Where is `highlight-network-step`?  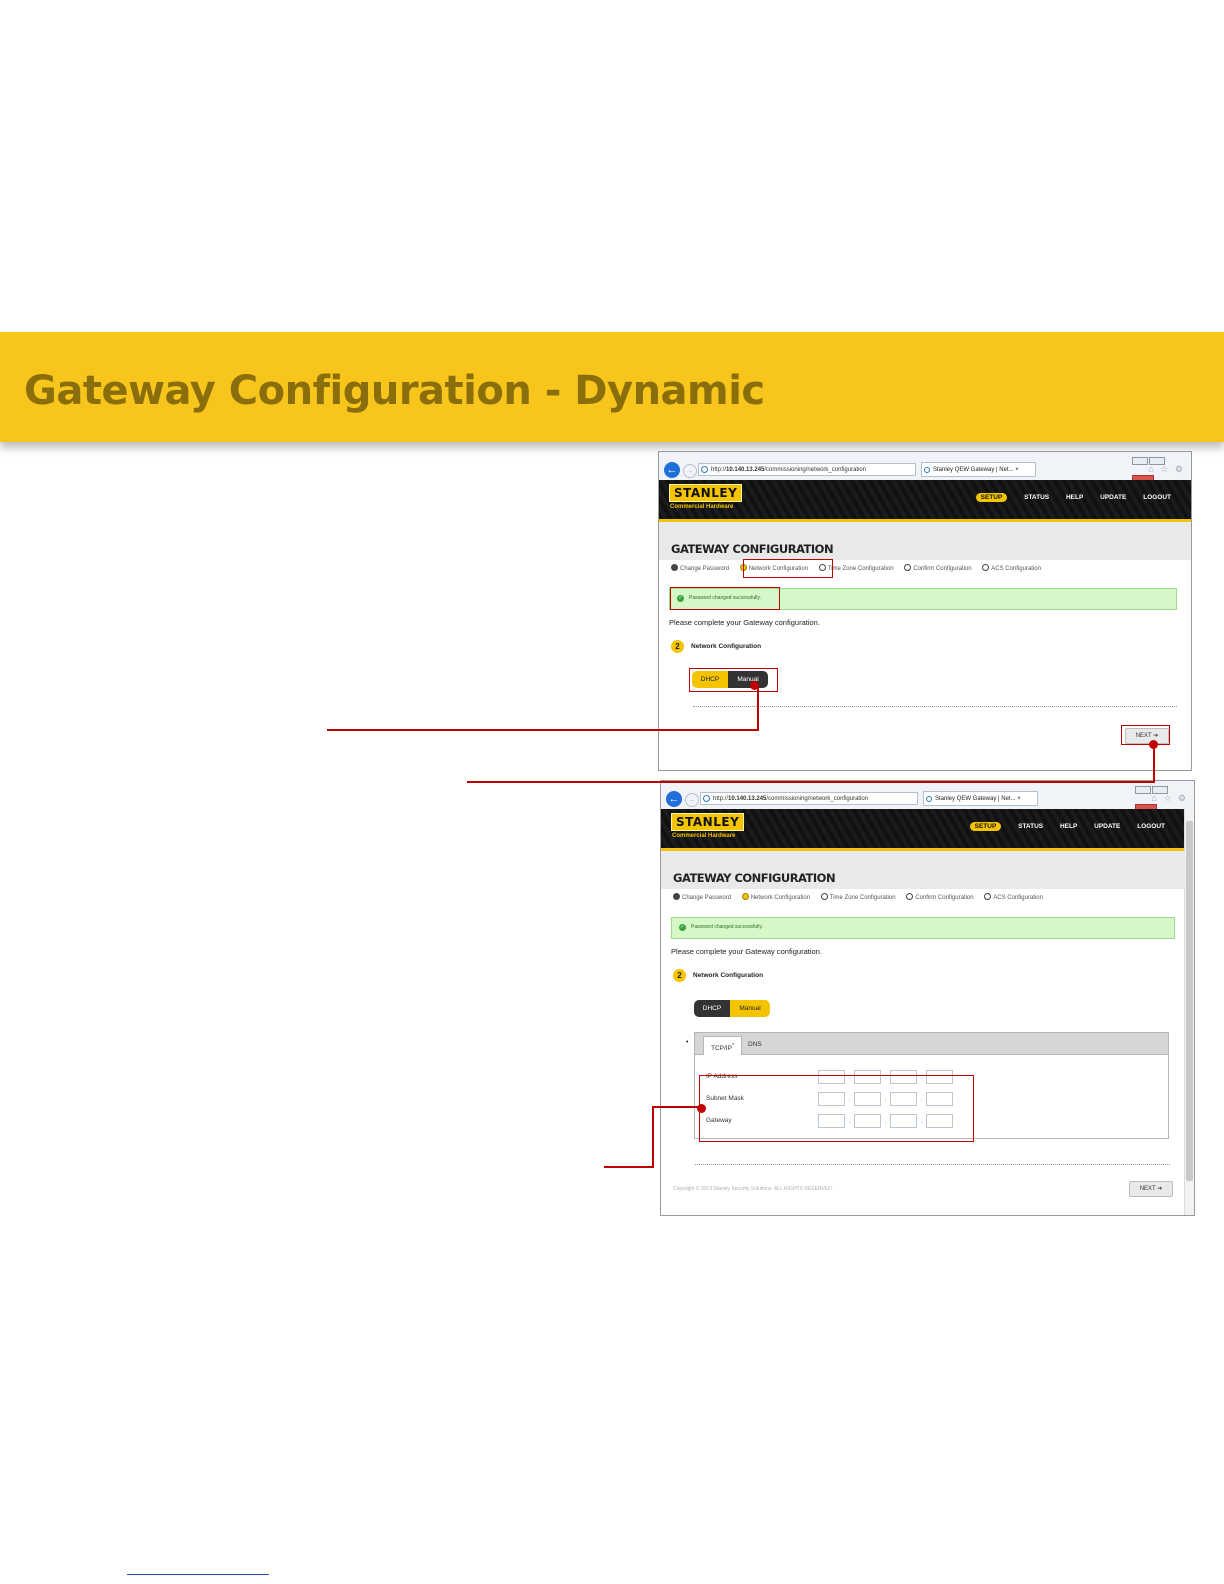
highlight-network-step is located at coordinates (788, 568).